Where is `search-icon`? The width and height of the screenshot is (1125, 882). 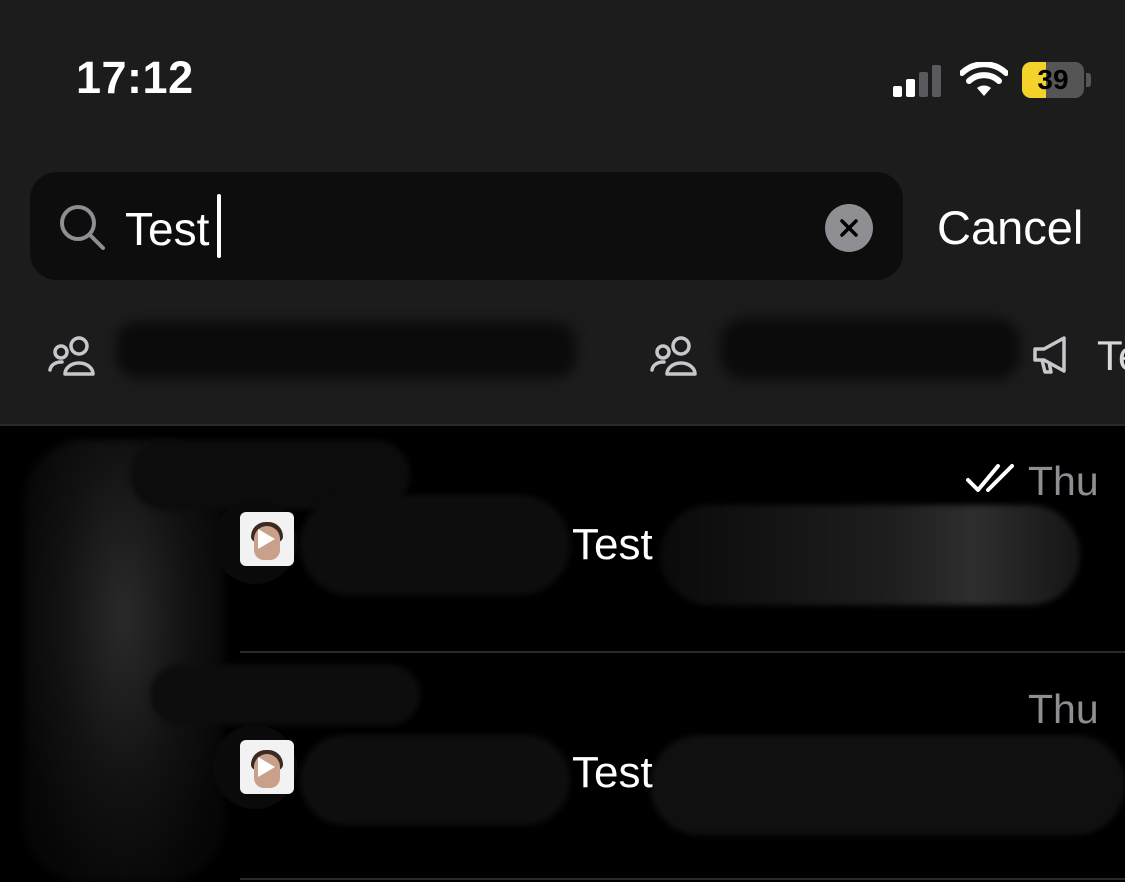 search-icon is located at coordinates (82, 227).